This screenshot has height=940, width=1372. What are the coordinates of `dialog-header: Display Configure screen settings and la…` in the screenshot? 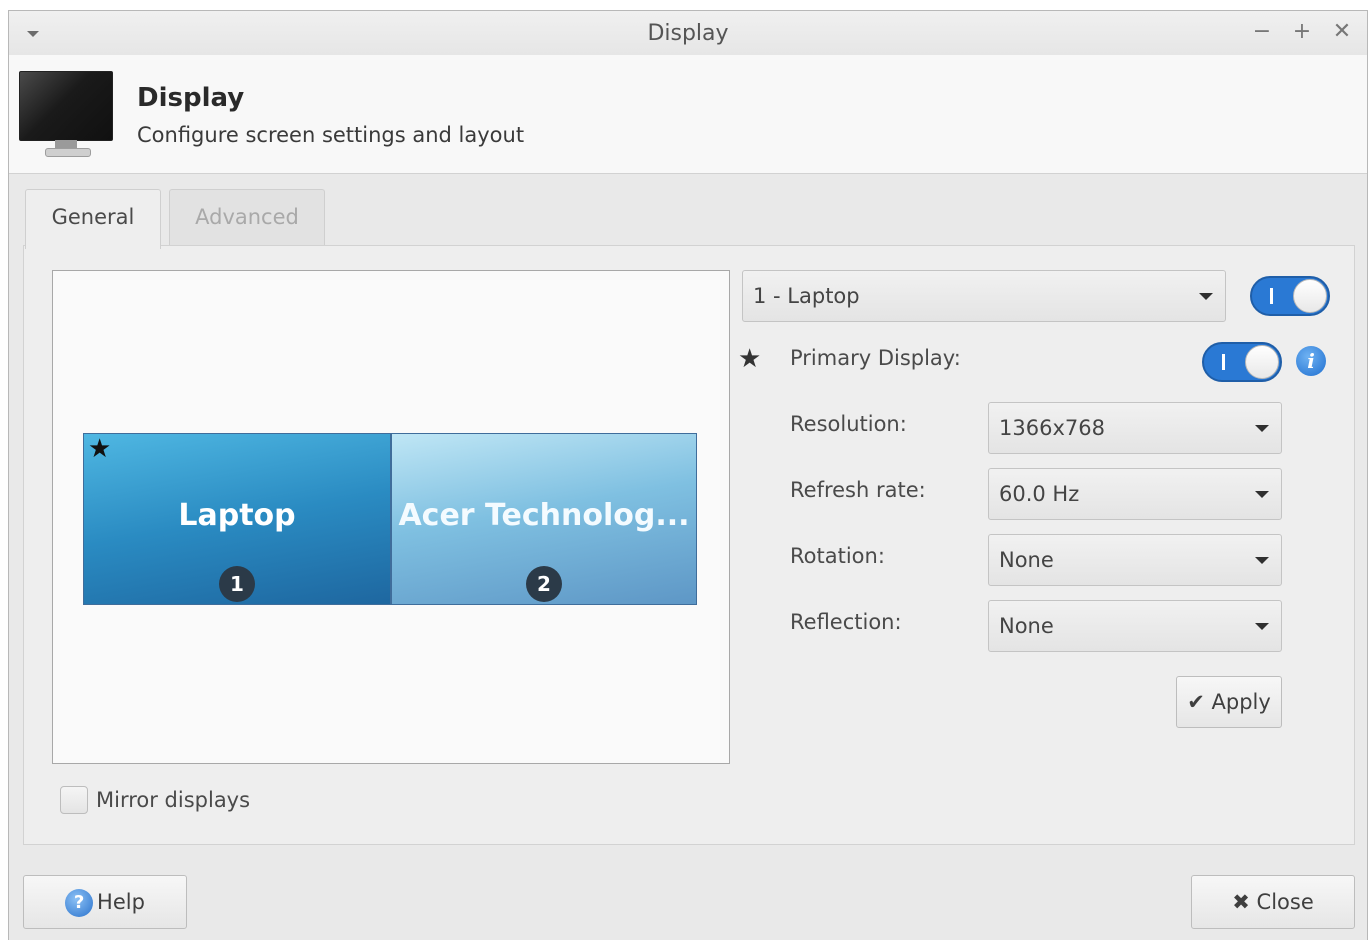 It's located at (688, 114).